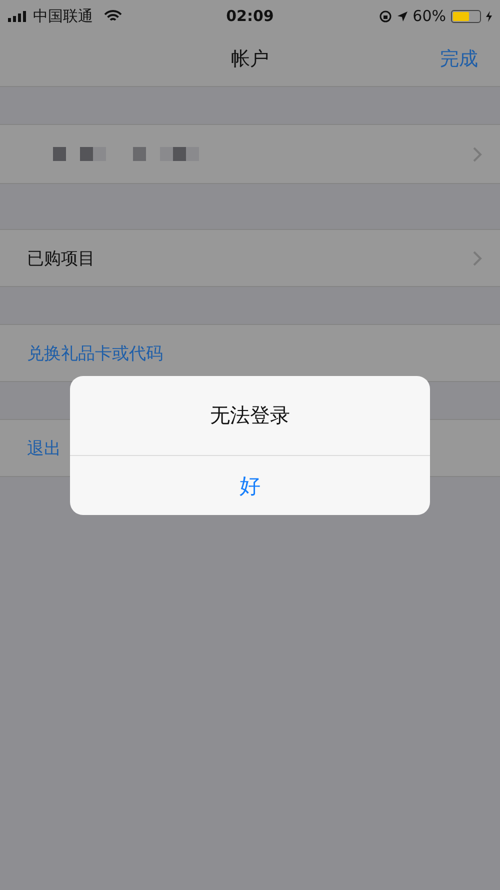 The width and height of the screenshot is (500, 890). Describe the element at coordinates (385, 16) in the screenshot. I see `rotation-lock-icon` at that location.